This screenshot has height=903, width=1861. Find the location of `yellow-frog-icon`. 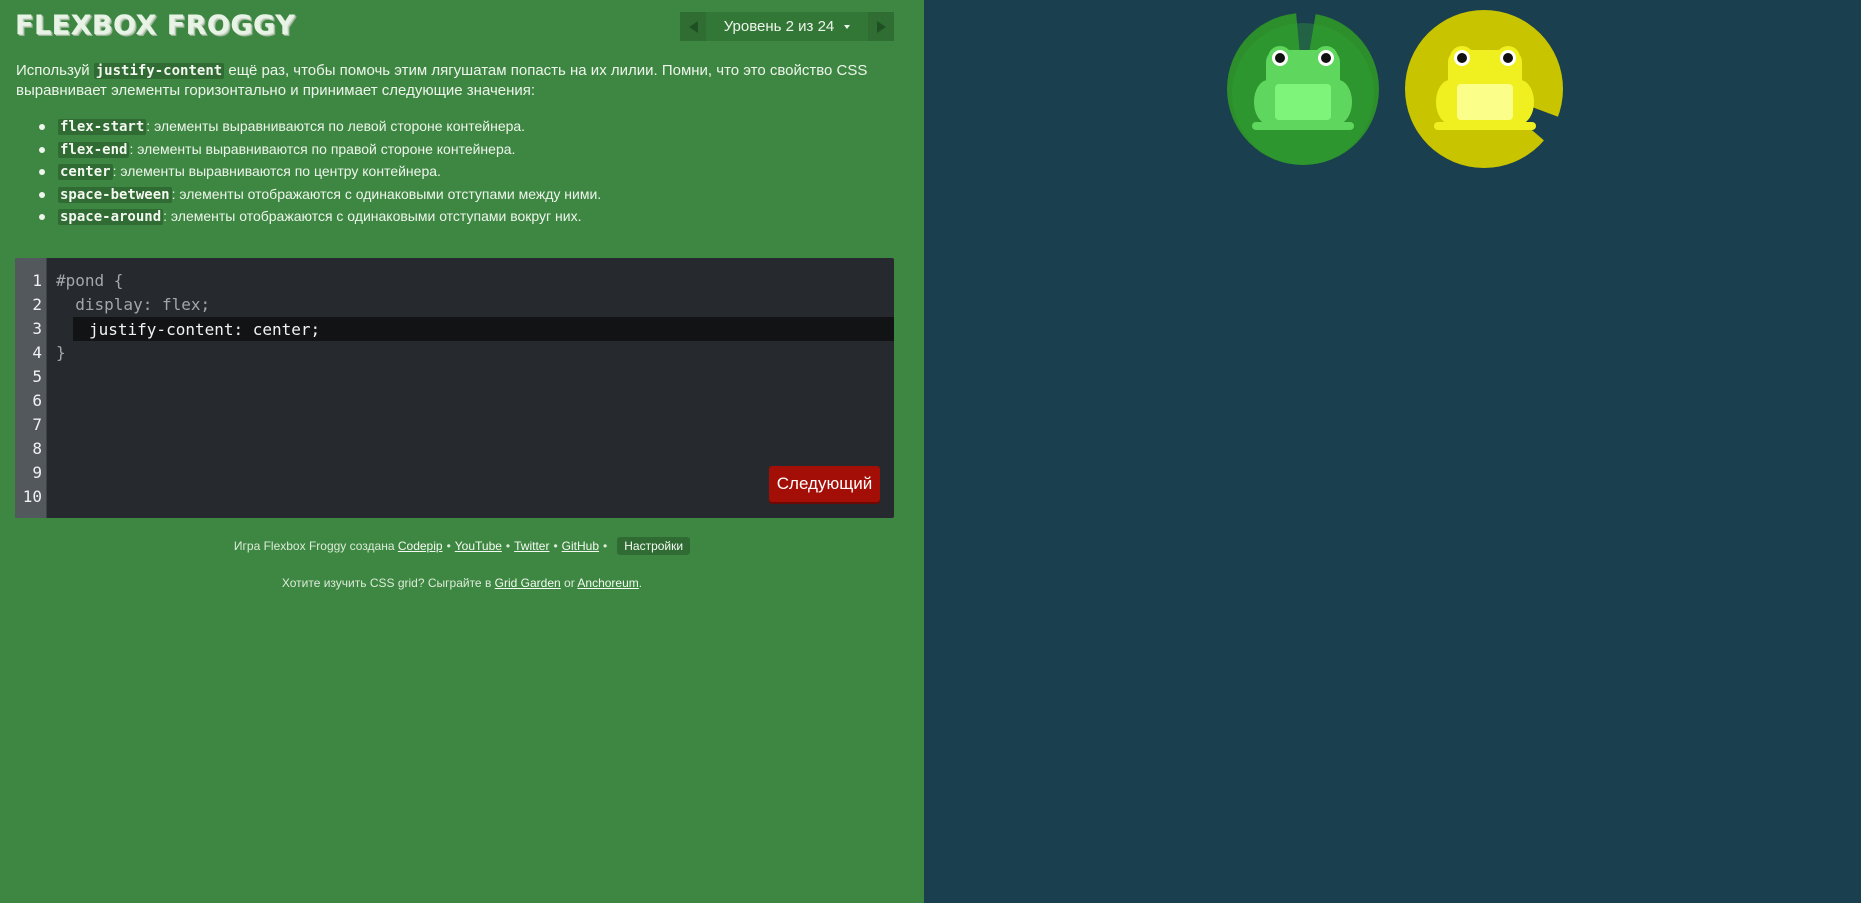

yellow-frog-icon is located at coordinates (1485, 88).